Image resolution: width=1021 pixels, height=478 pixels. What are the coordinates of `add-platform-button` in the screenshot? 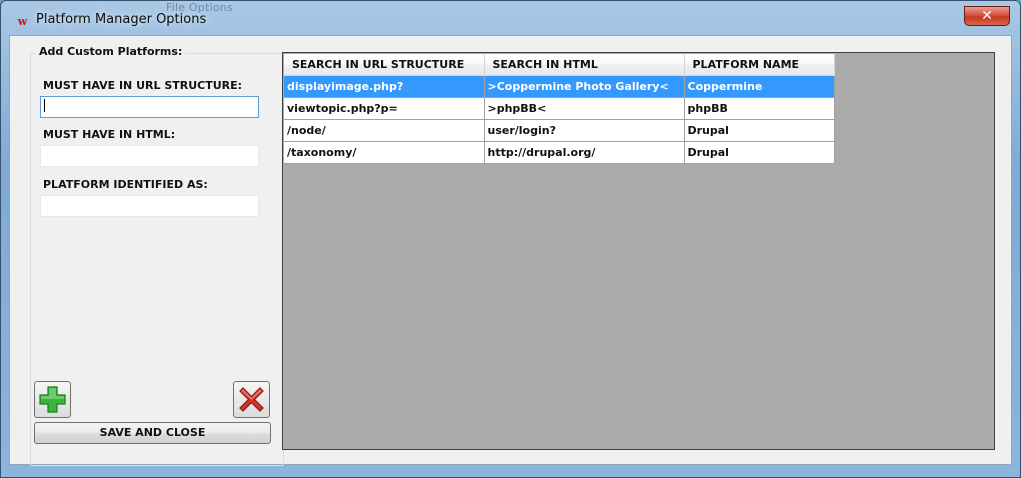 It's located at (52, 399).